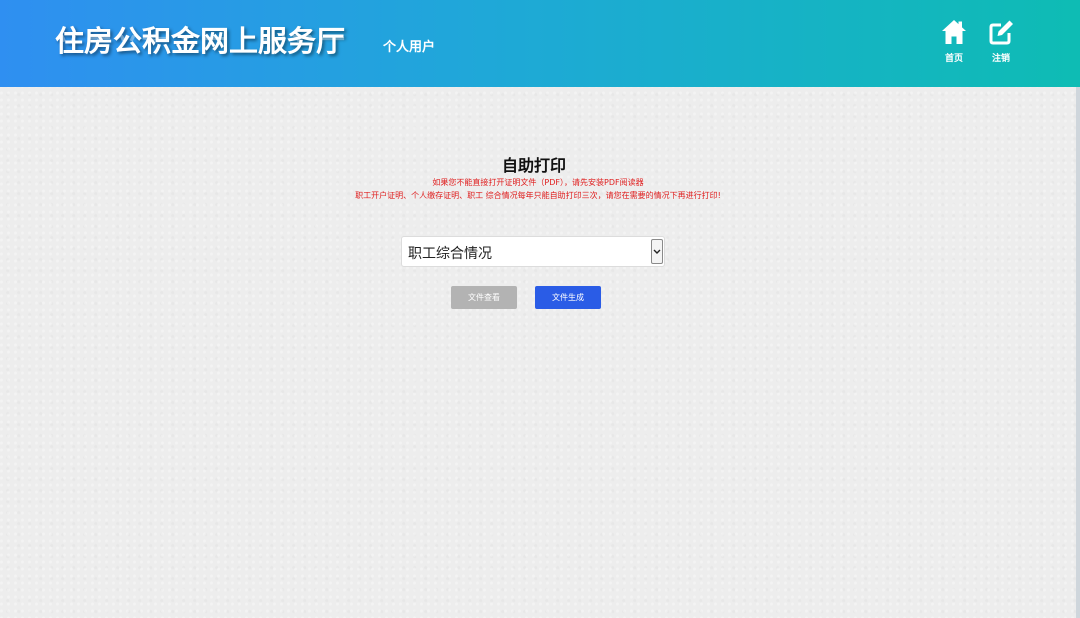 This screenshot has width=1080, height=618. I want to click on chevron-down-icon, so click(657, 251).